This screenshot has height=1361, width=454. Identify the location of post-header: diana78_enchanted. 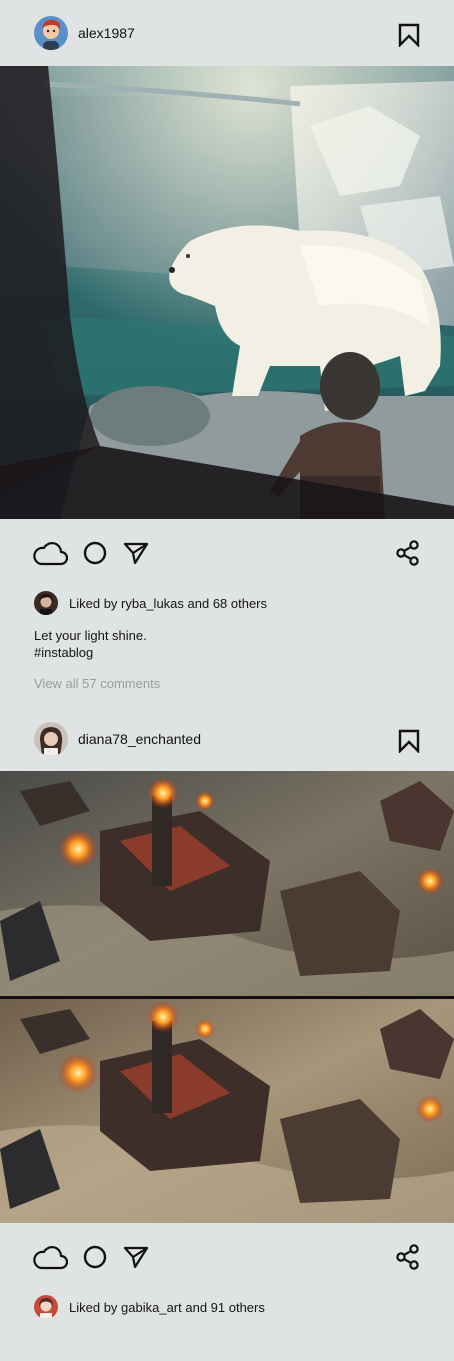
(227, 739).